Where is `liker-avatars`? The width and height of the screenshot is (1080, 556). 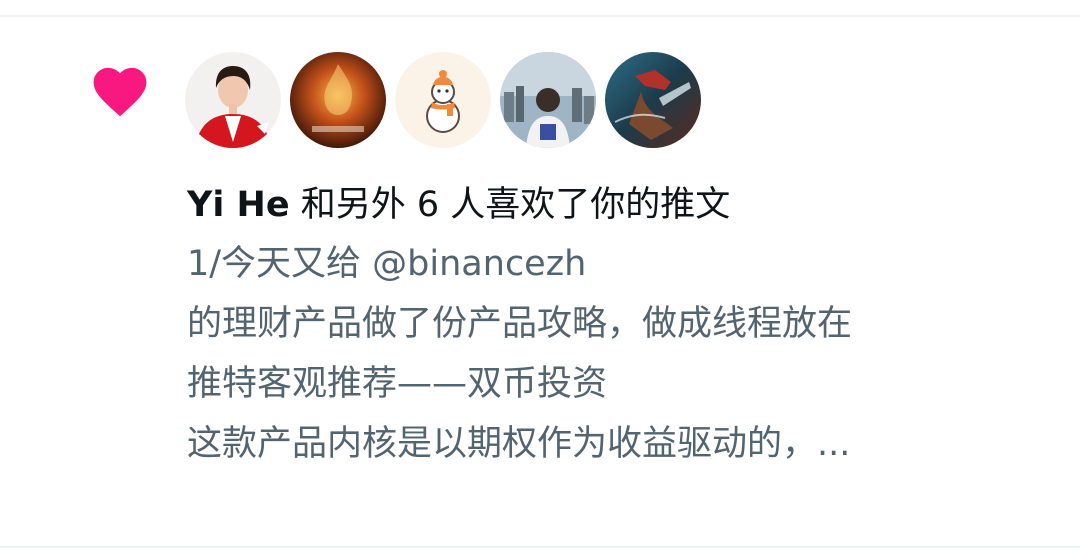
liker-avatars is located at coordinates (443, 100).